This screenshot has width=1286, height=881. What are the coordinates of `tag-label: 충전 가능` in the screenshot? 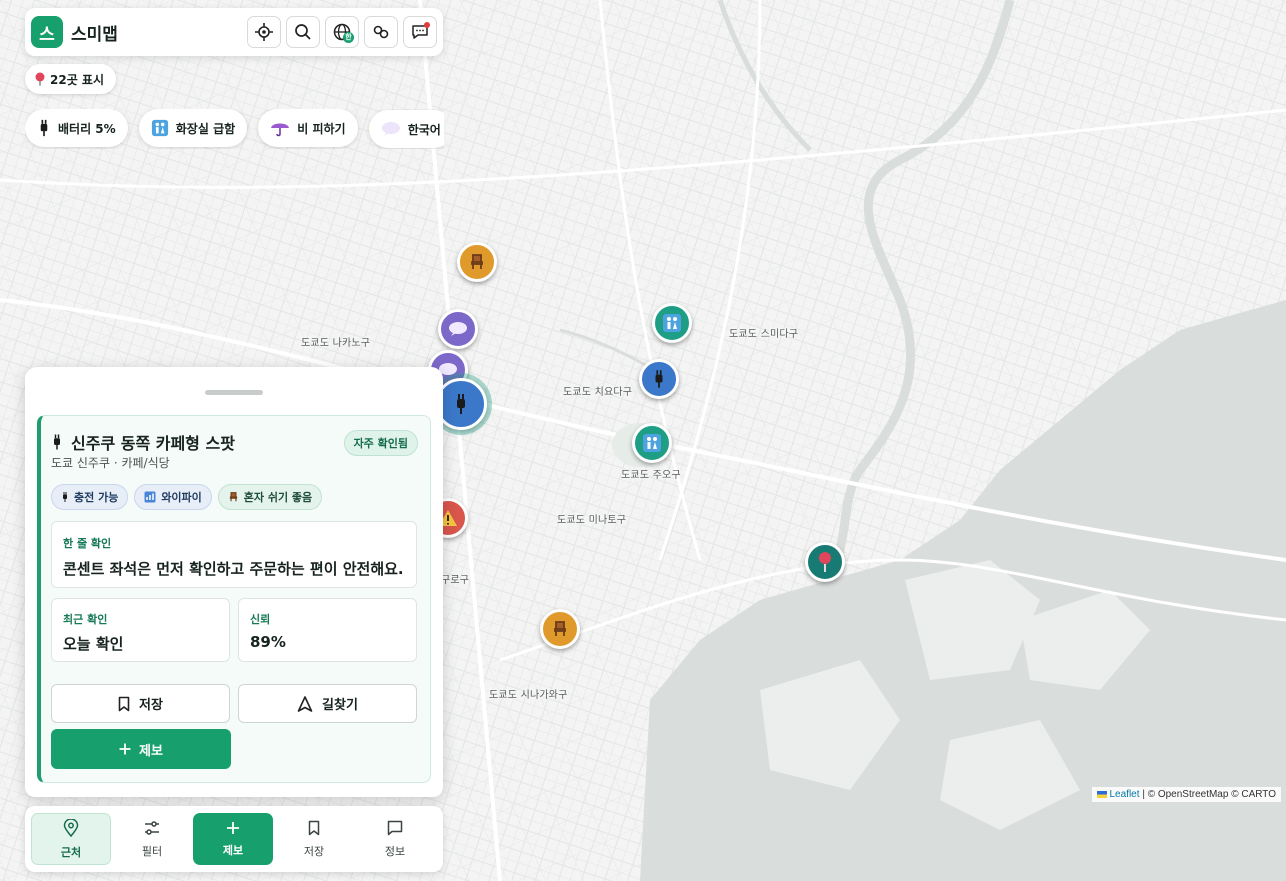 It's located at (96, 497).